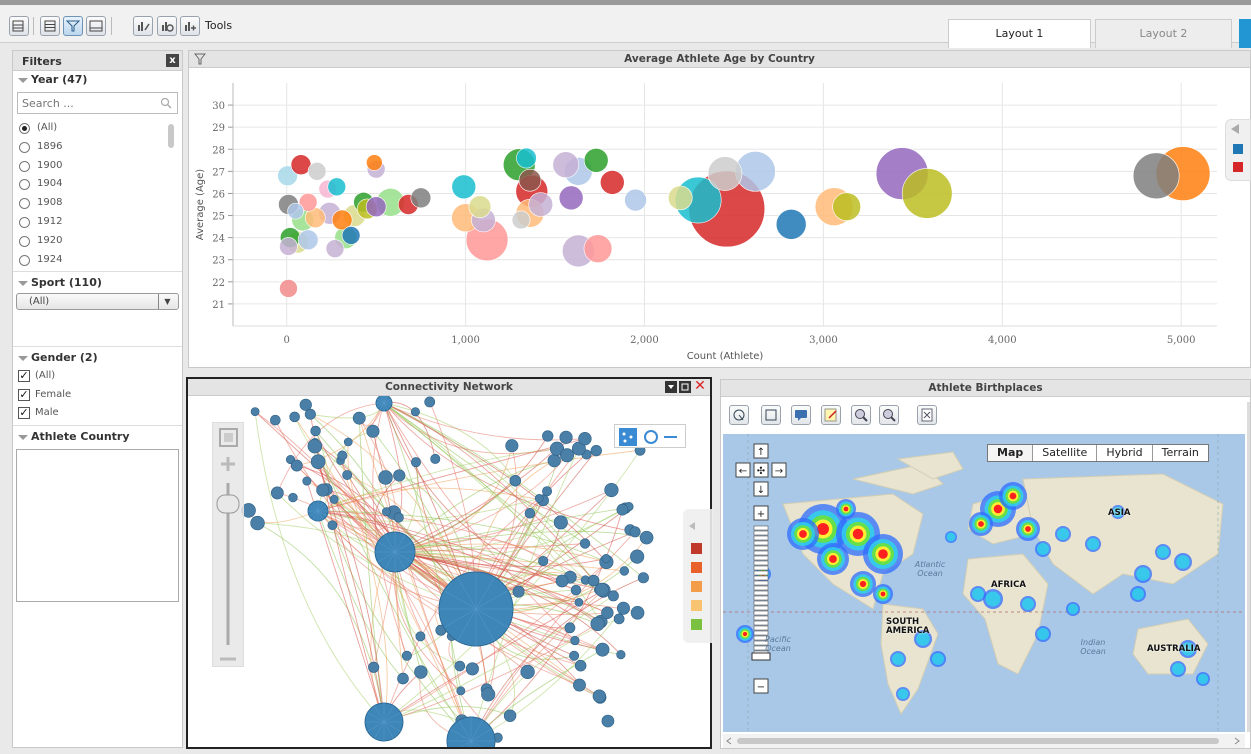  What do you see at coordinates (97, 147) in the screenshot?
I see `year-option: 1896` at bounding box center [97, 147].